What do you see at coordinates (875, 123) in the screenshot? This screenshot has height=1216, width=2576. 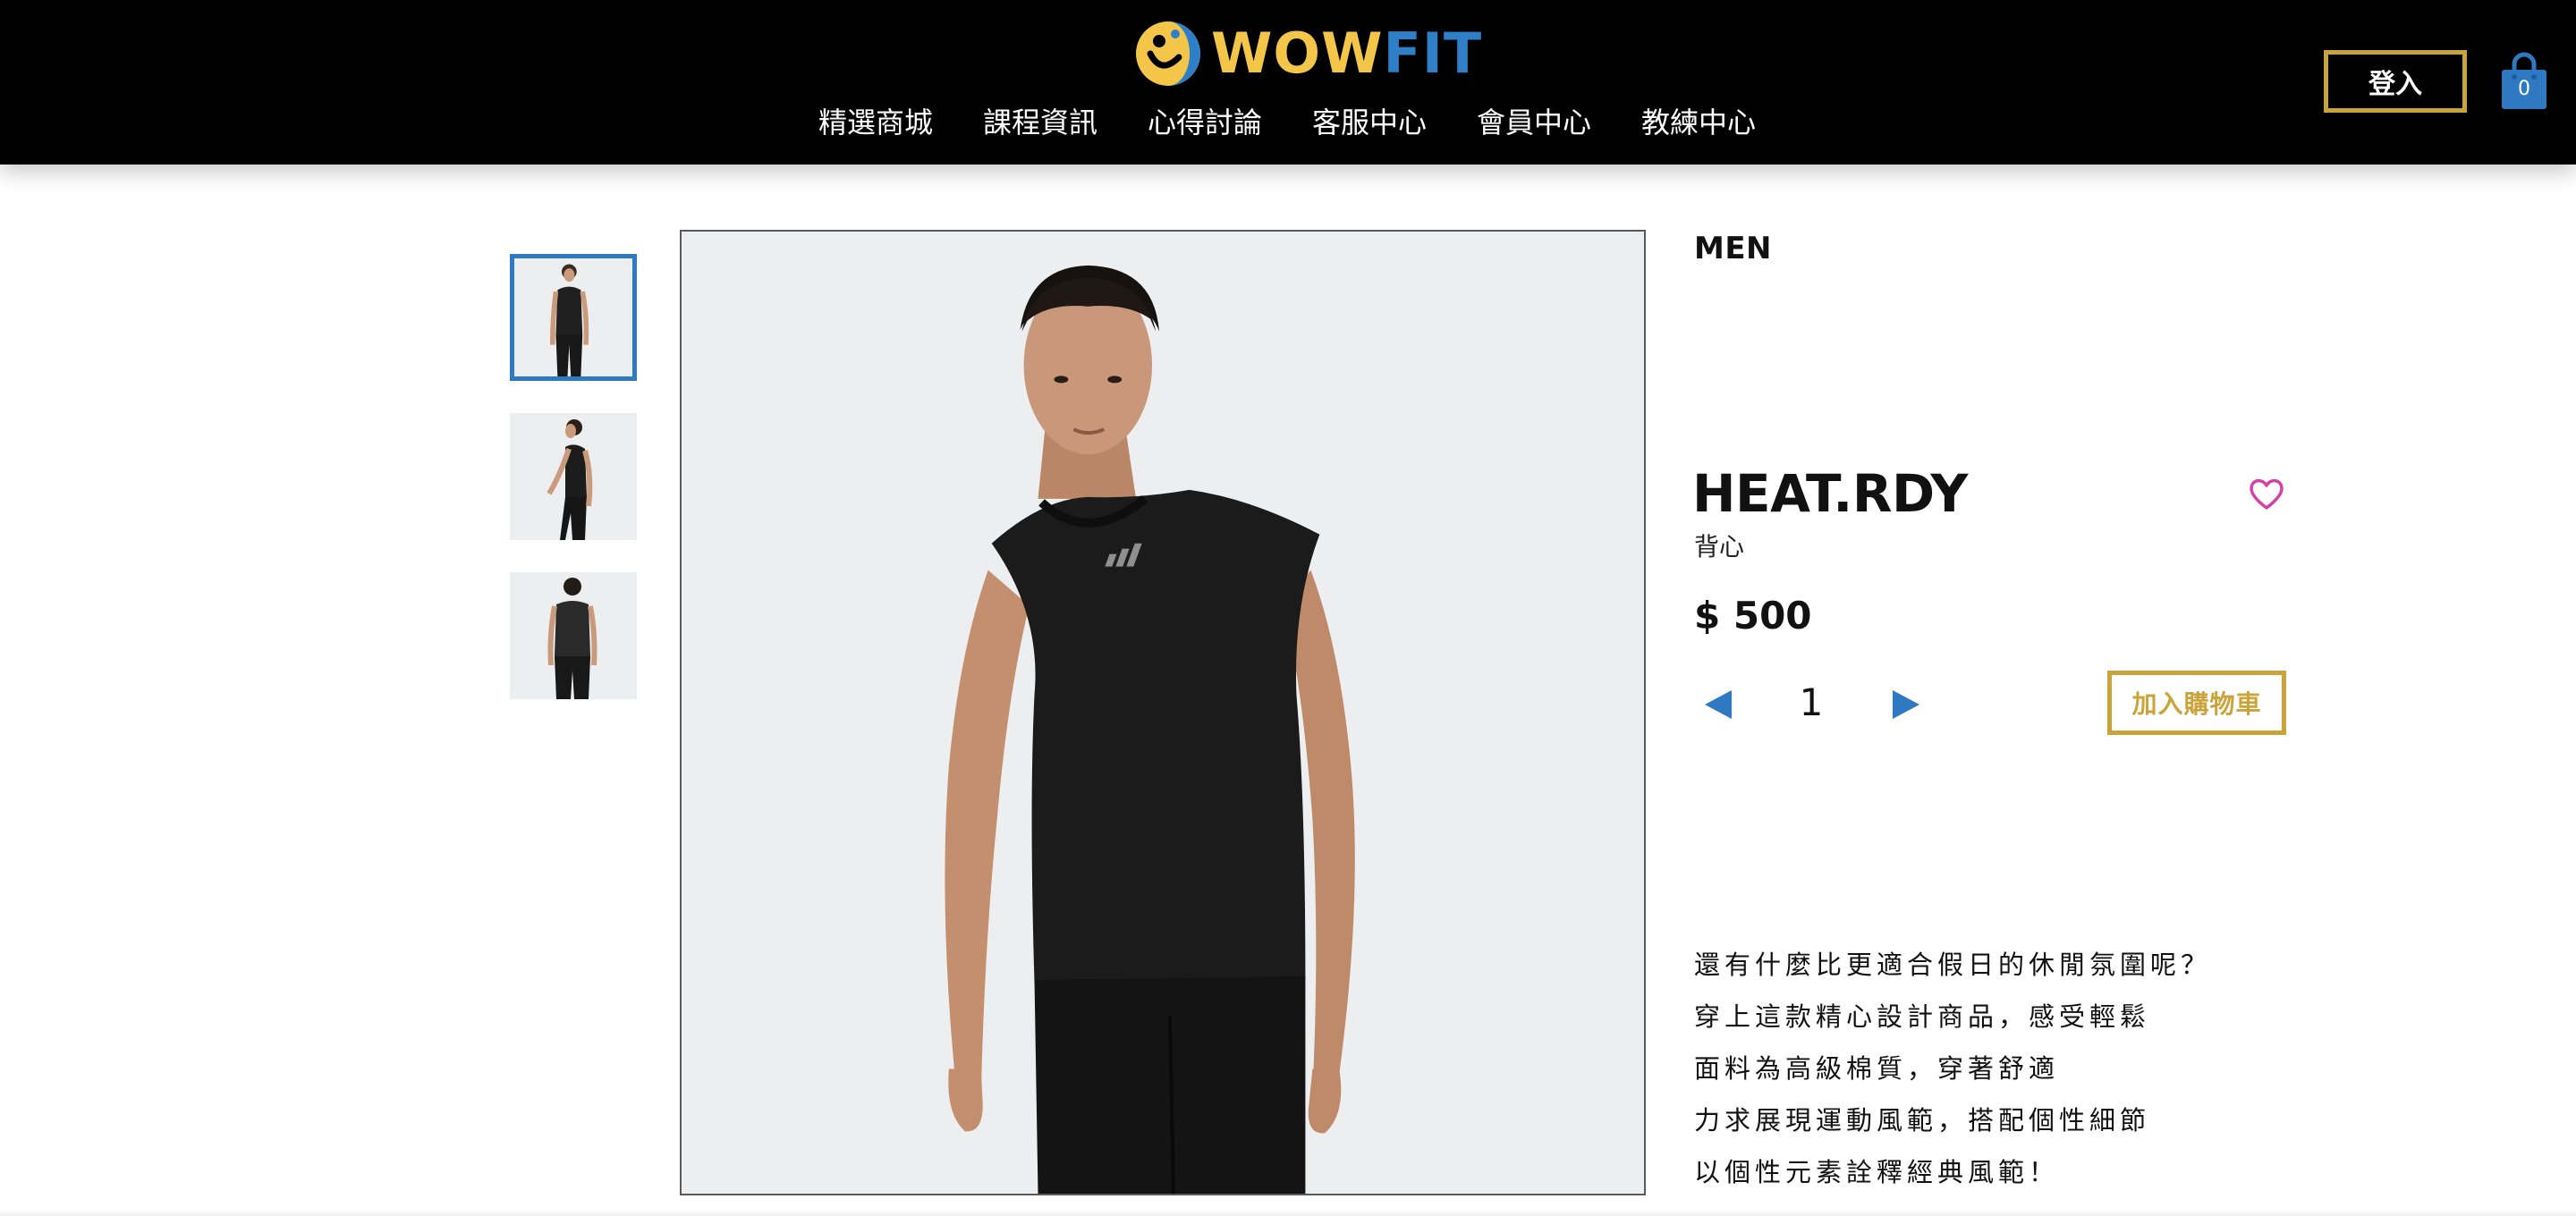 I see `nav-item-shop: 精選商城` at bounding box center [875, 123].